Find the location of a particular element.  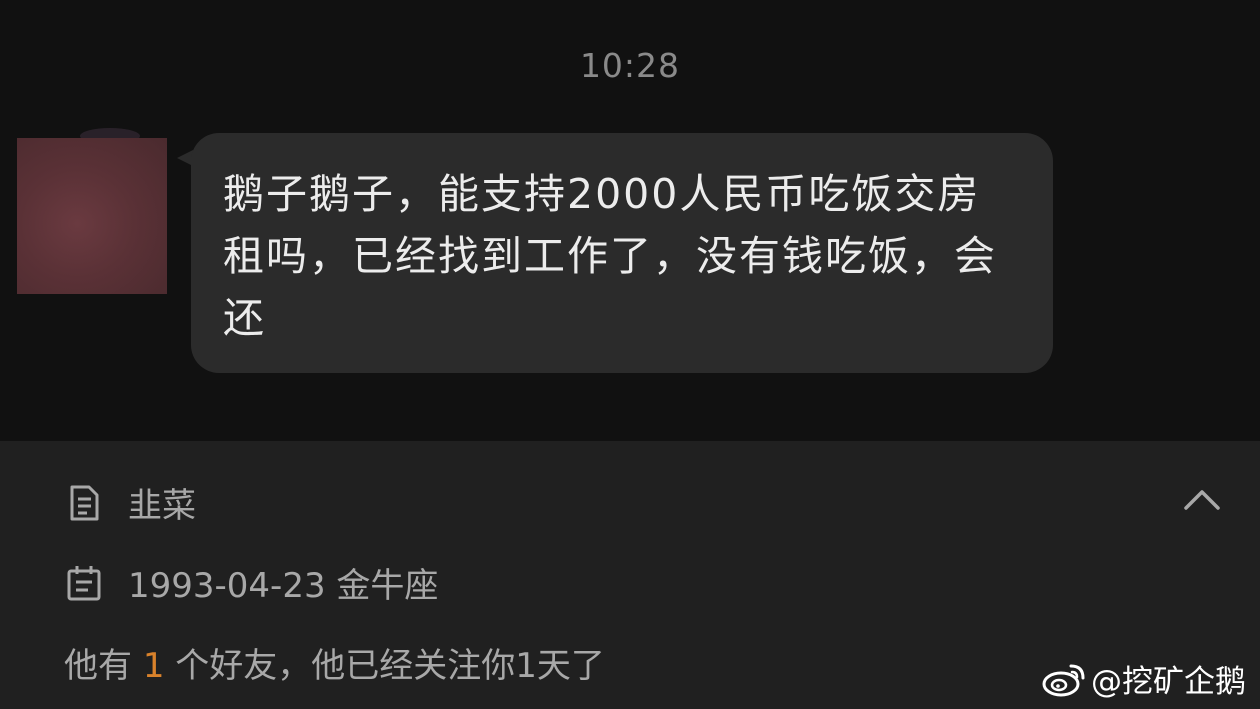

message-text: 鹅子鹅子，能支持2000人民币吃饭交房租吗，已经找到工作了，没有钱吃饭，会还 is located at coordinates (610, 256).